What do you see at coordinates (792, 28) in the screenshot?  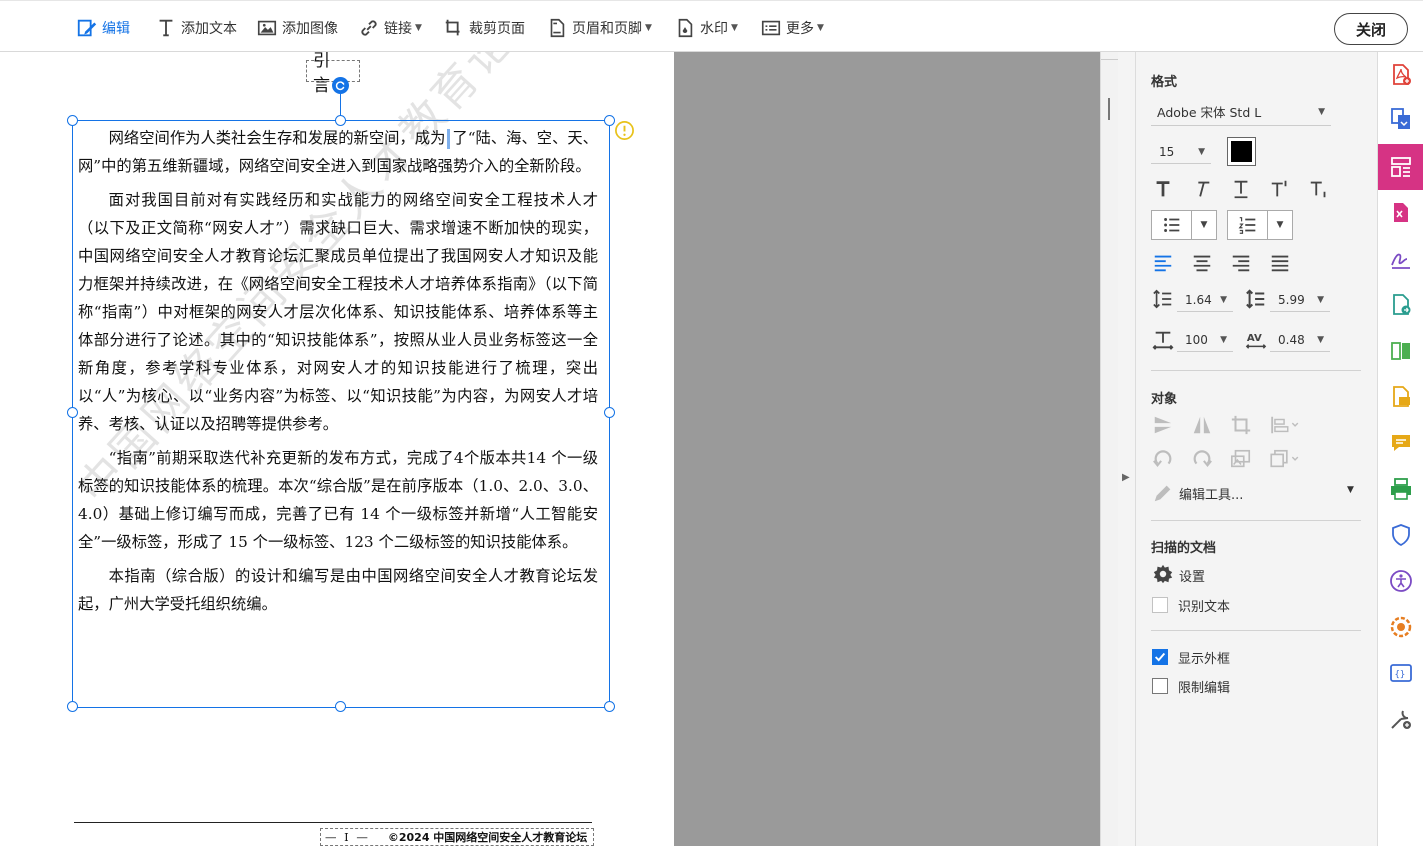 I see `more-button: 更多 ▼` at bounding box center [792, 28].